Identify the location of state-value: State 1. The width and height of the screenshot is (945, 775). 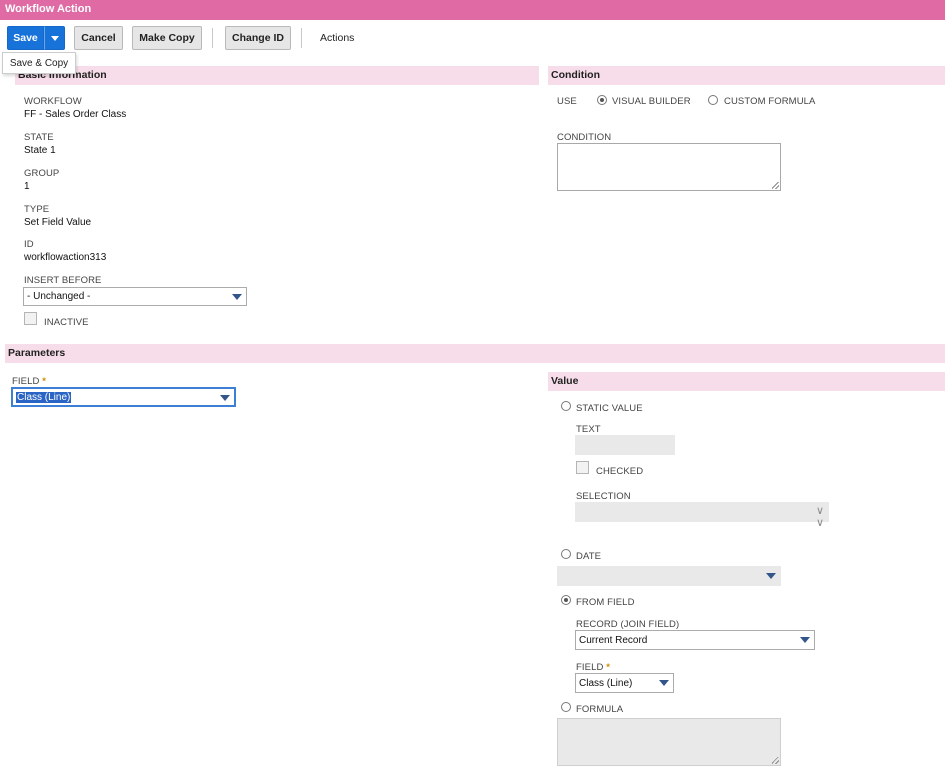
(40, 150).